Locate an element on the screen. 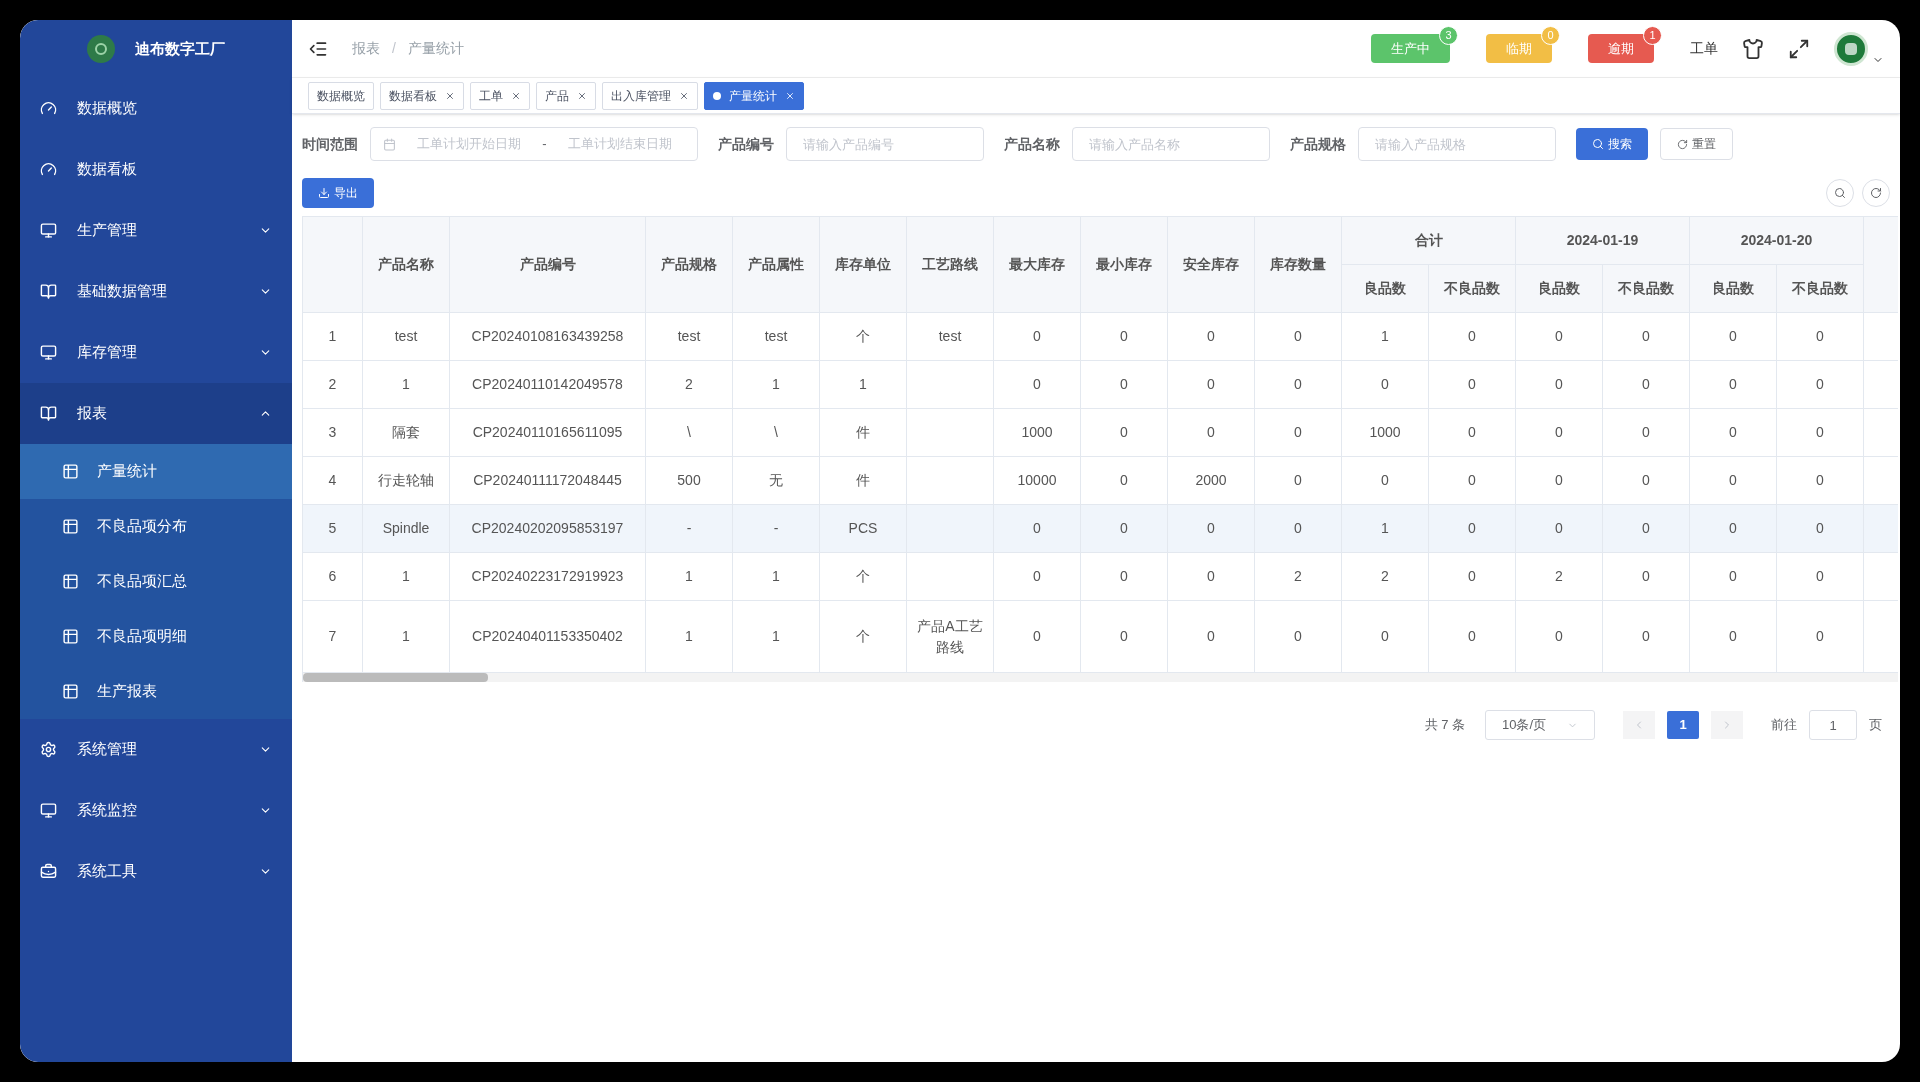 This screenshot has width=1920, height=1082. settings-icon is located at coordinates (48, 749).